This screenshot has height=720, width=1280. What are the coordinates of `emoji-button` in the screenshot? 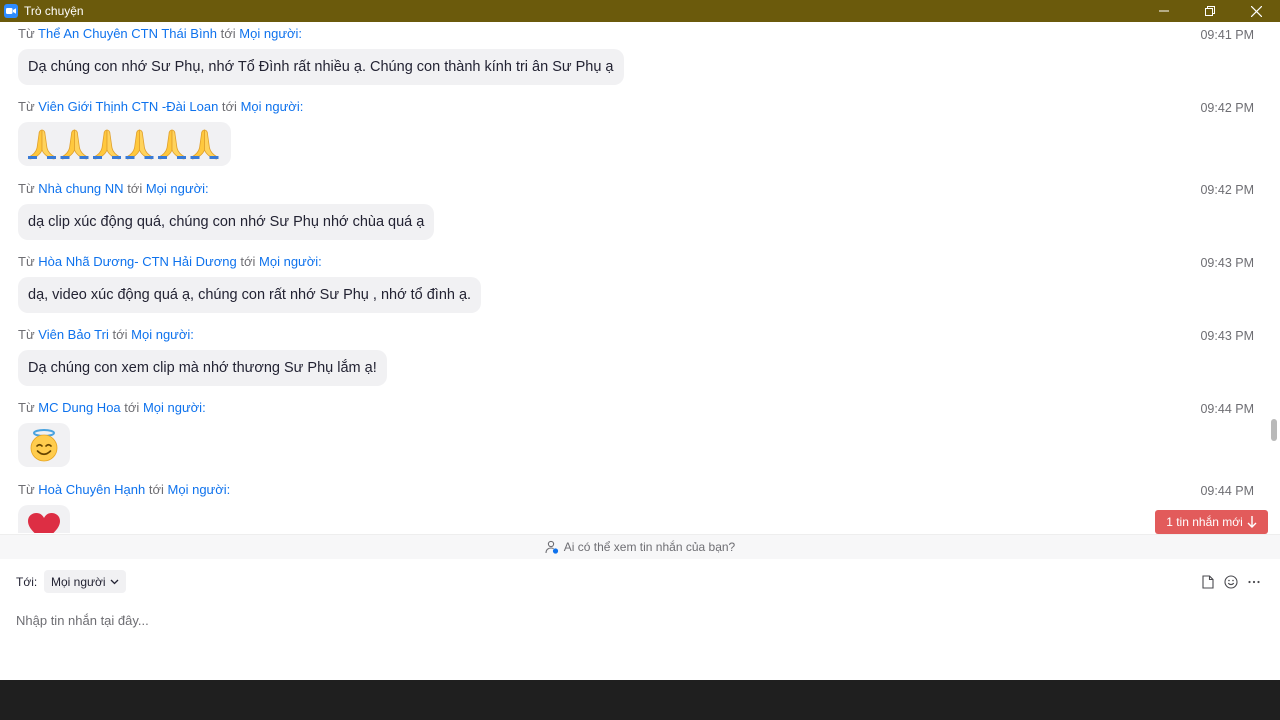 It's located at (1231, 582).